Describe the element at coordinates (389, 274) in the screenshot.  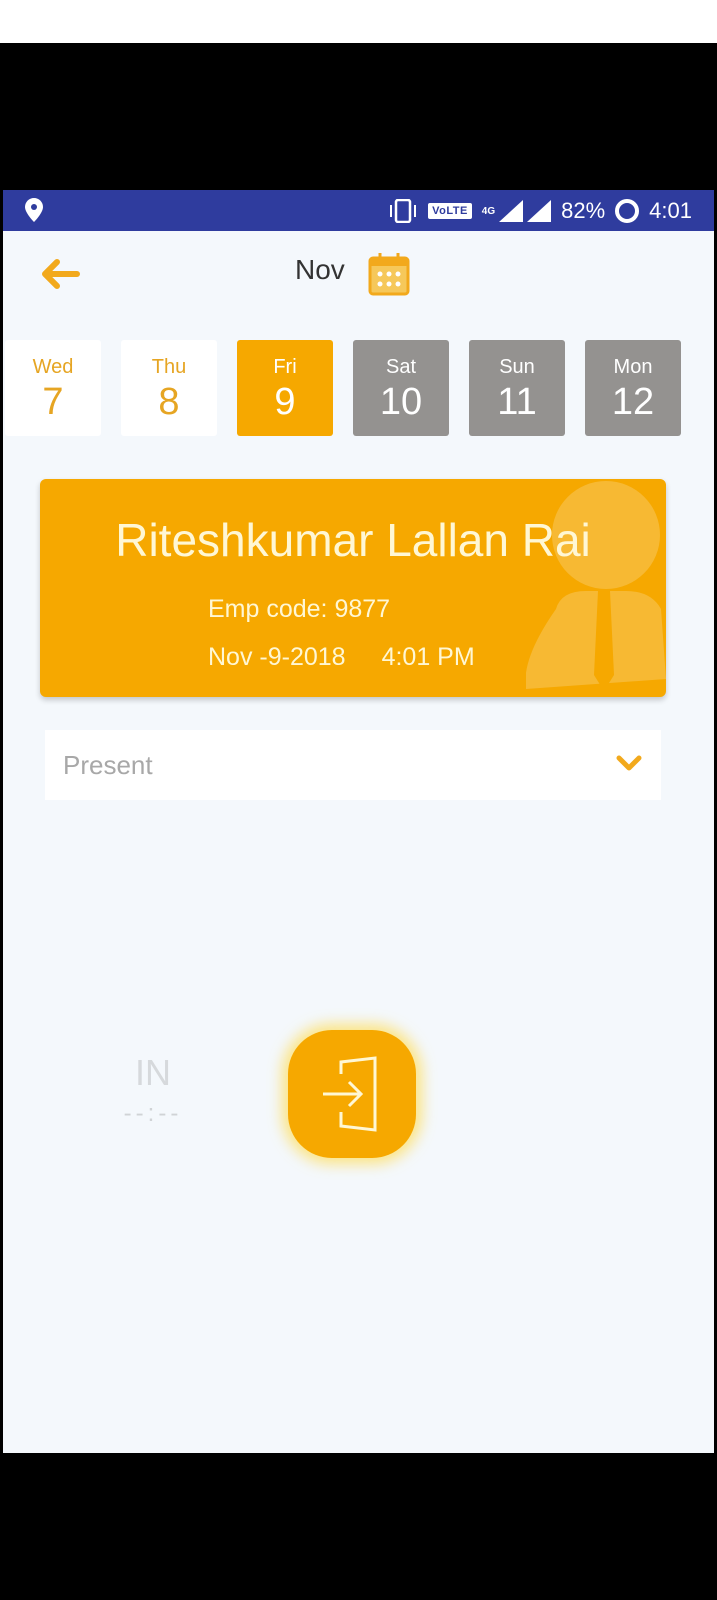
I see `calendar-icon` at that location.